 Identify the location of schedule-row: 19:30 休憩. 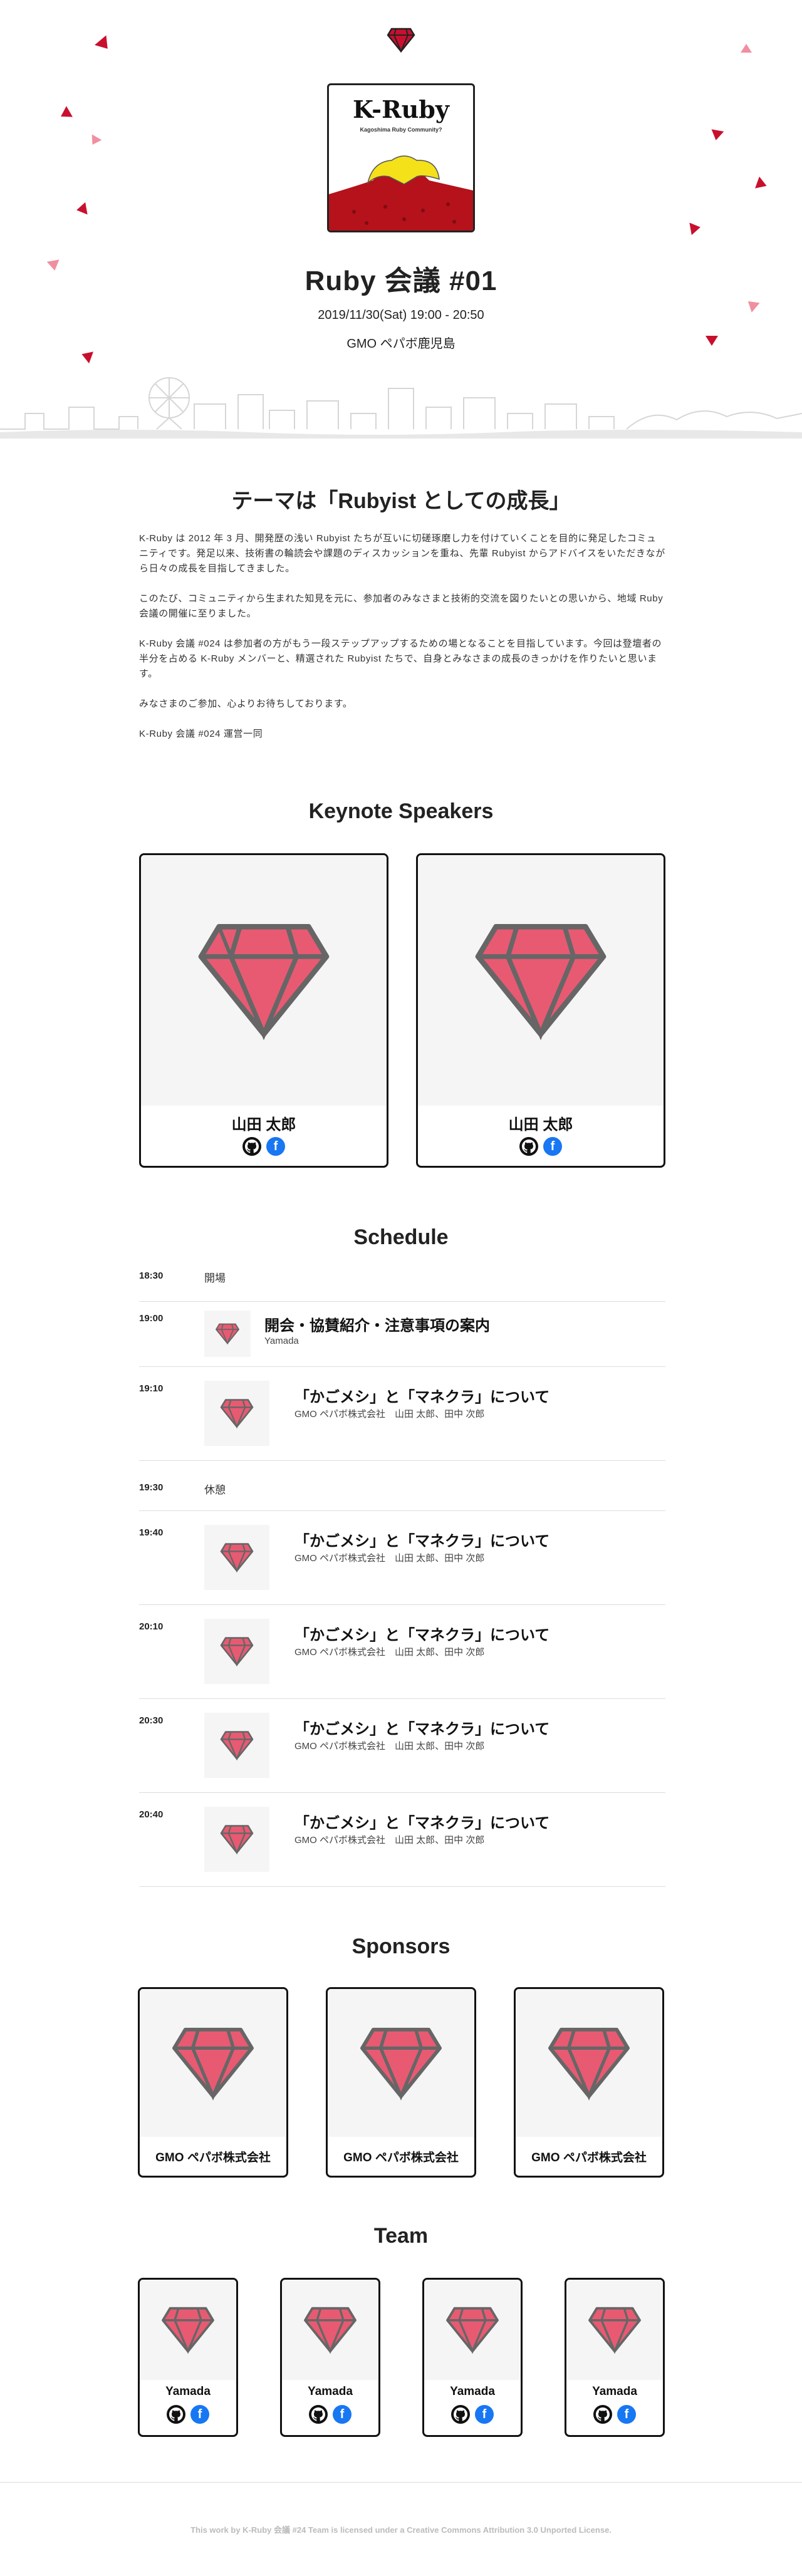
(402, 1486).